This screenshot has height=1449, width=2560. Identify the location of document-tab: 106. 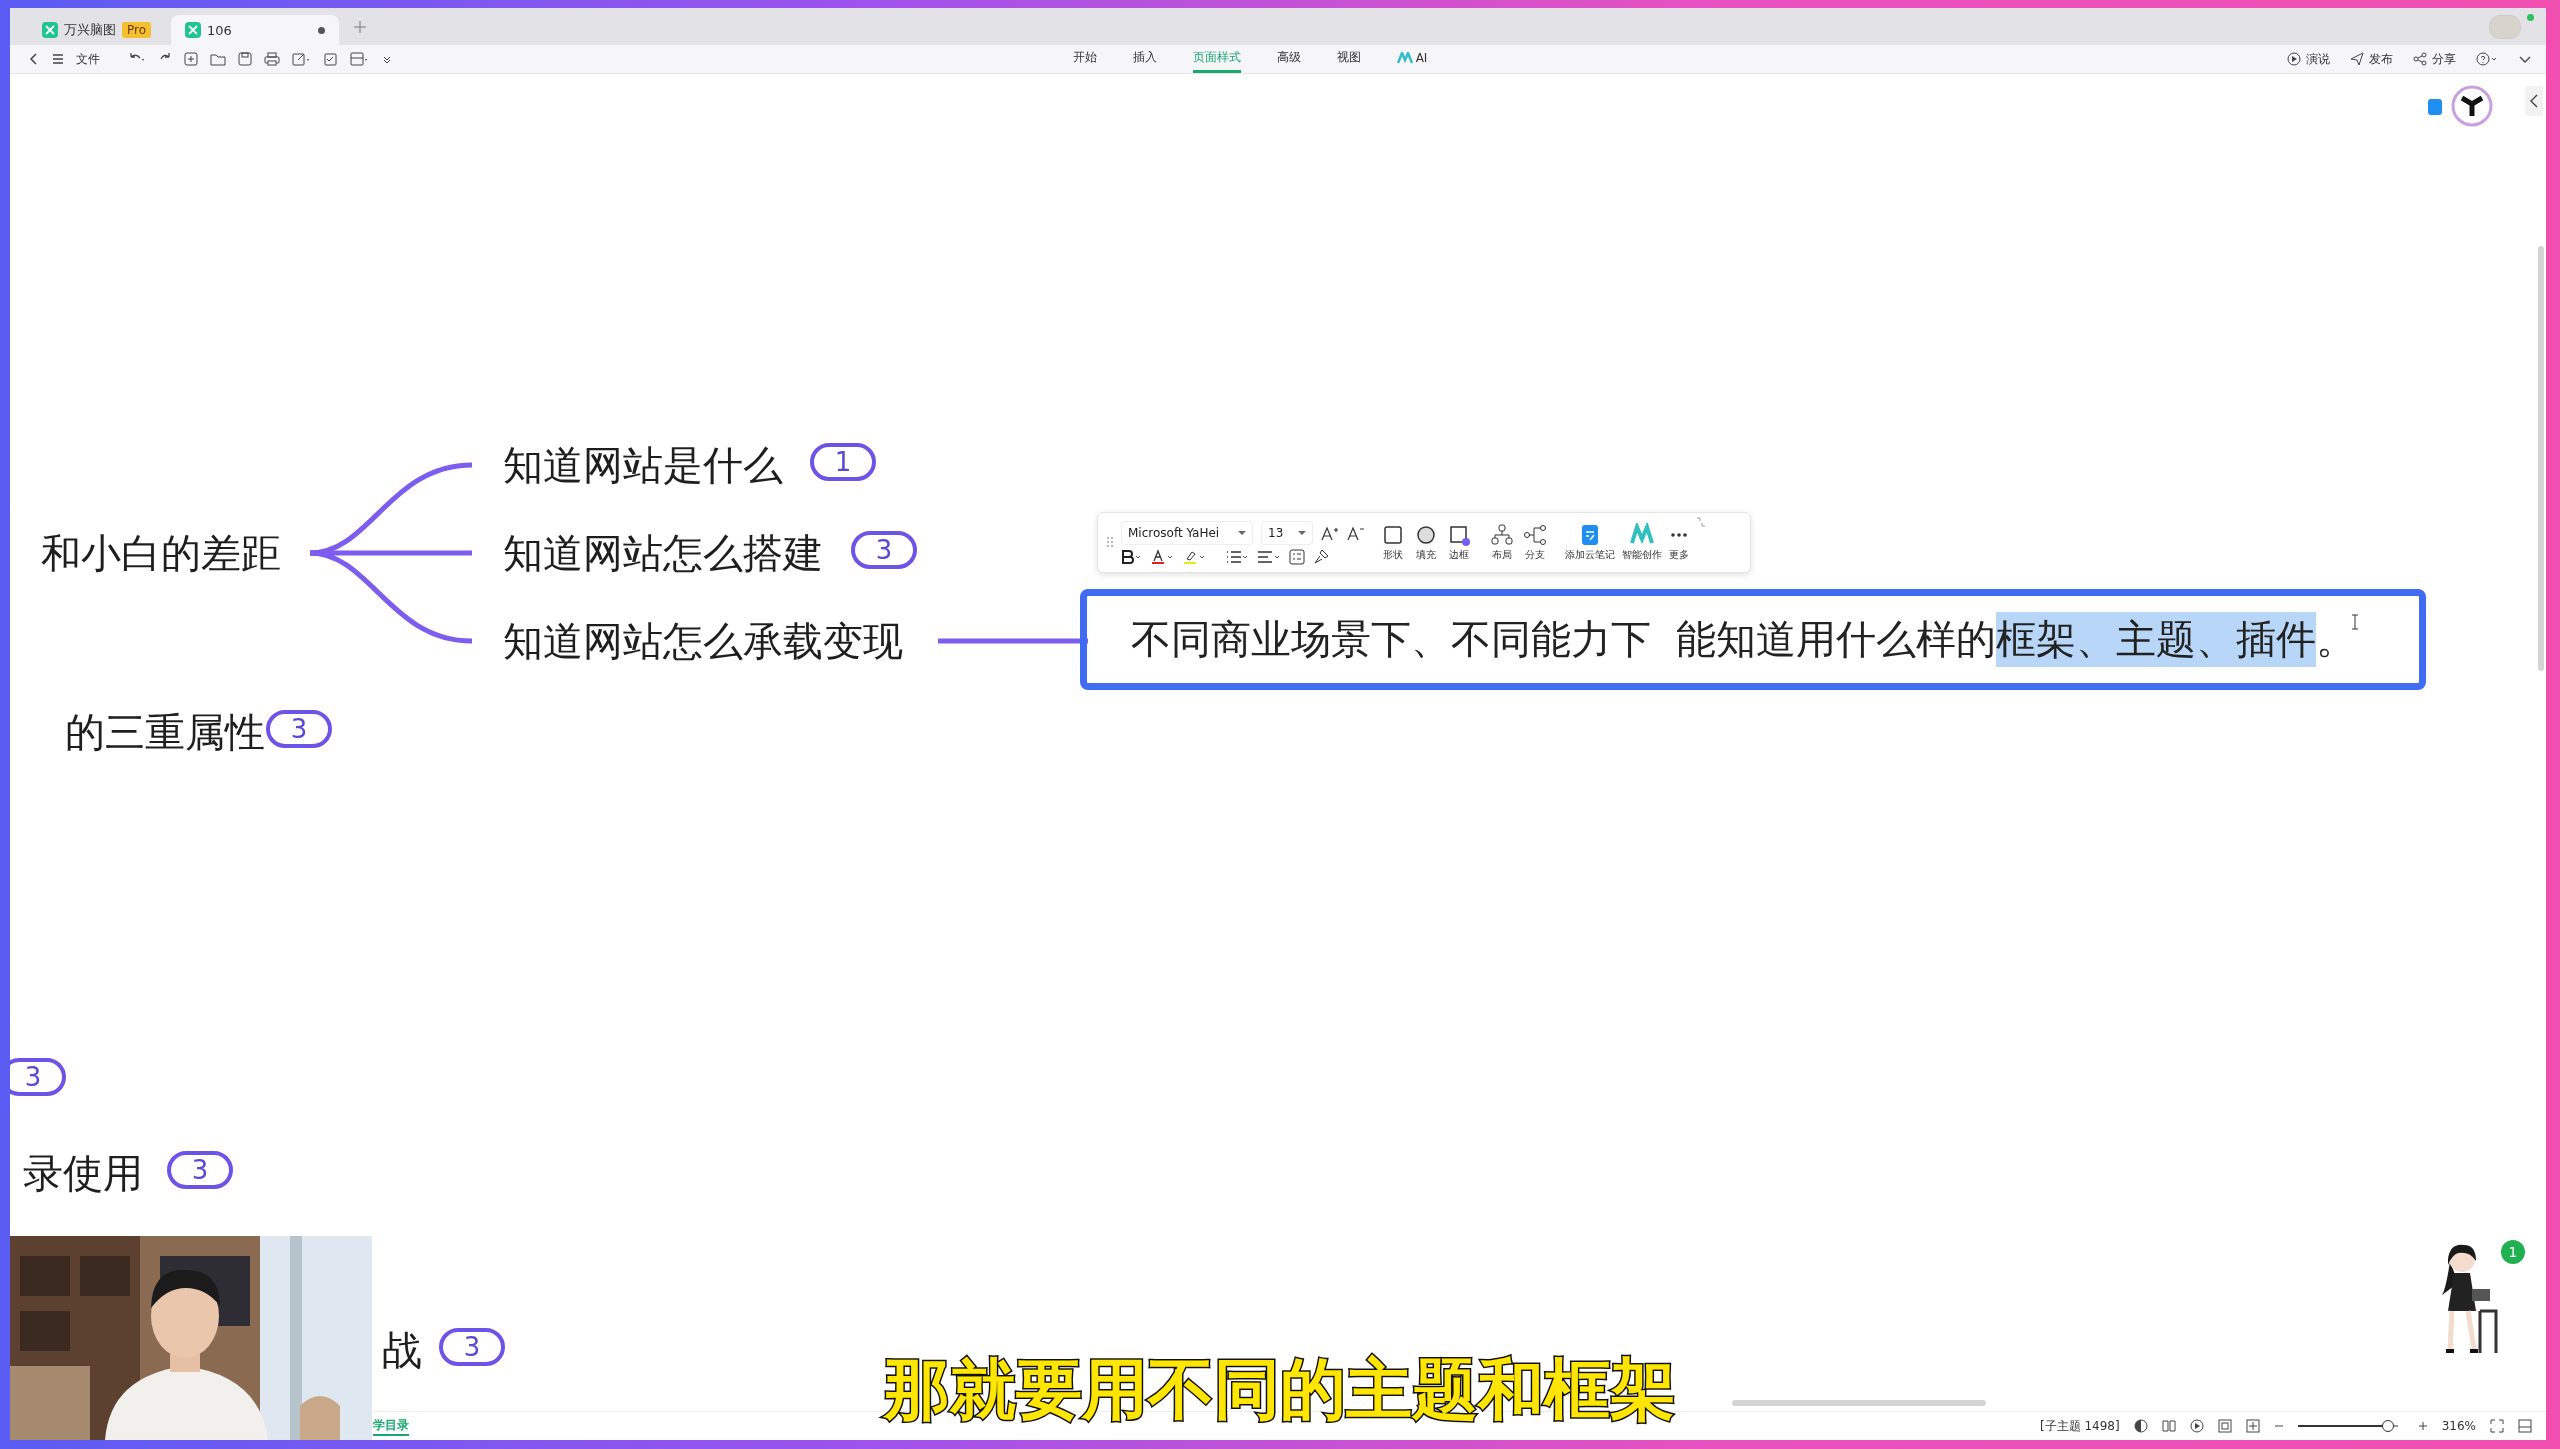
(255, 30).